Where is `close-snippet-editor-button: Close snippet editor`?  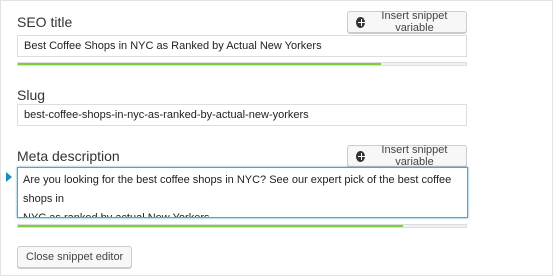
close-snippet-editor-button: Close snippet editor is located at coordinates (75, 257).